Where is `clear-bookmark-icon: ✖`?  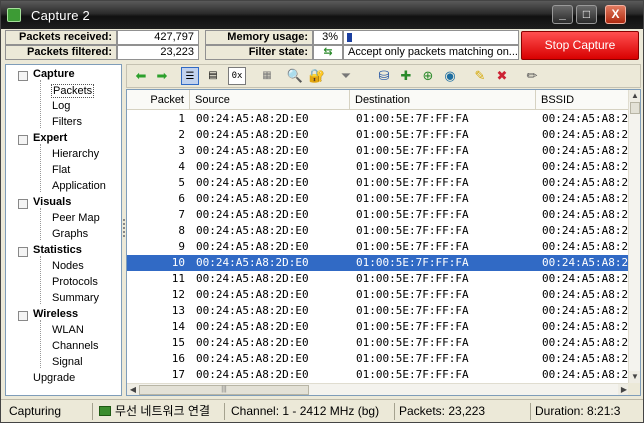 clear-bookmark-icon: ✖ is located at coordinates (502, 76).